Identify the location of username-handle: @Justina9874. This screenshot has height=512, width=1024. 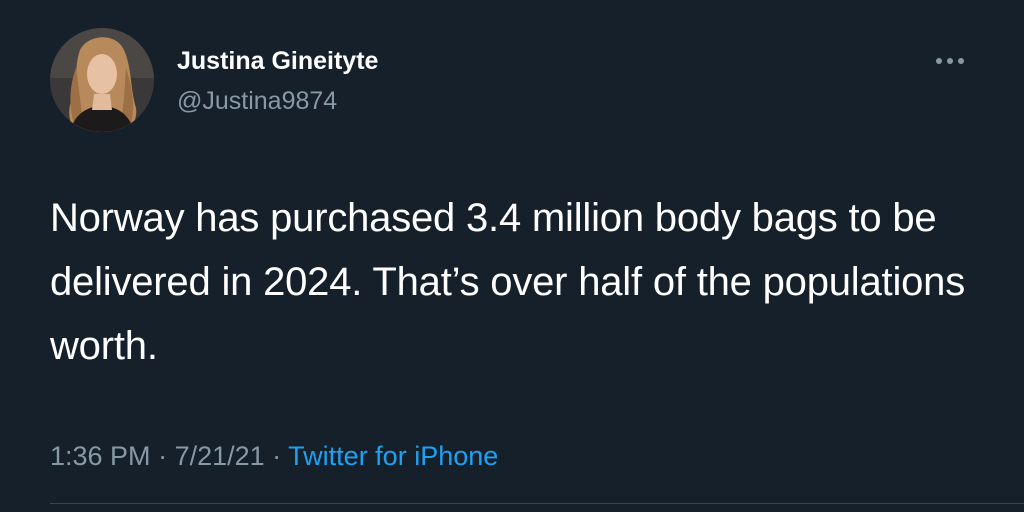
(257, 101).